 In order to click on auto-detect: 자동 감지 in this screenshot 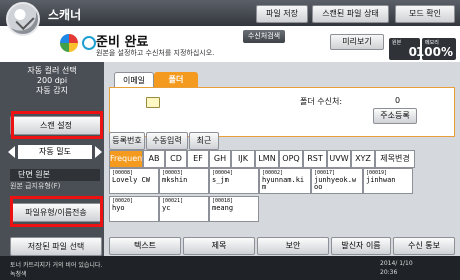, I will do `click(52, 90)`.